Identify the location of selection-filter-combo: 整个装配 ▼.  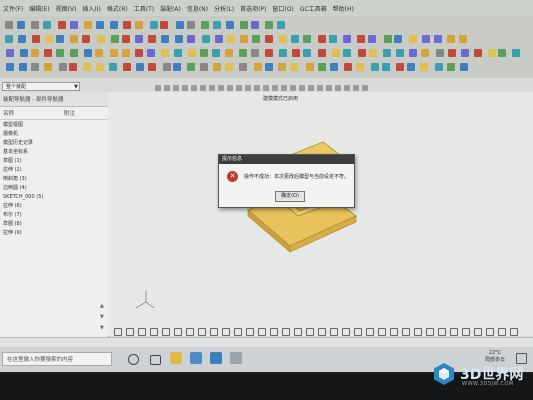
(41, 86).